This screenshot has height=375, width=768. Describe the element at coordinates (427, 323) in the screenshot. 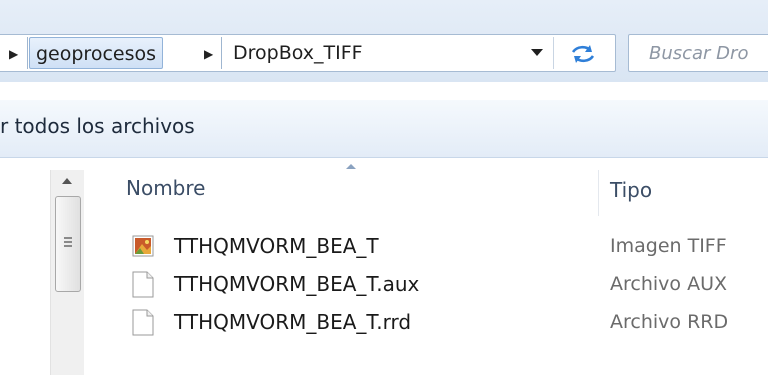

I see `file-row: TTHQMVORM_BEA_T.rrd Archivo RRD` at that location.